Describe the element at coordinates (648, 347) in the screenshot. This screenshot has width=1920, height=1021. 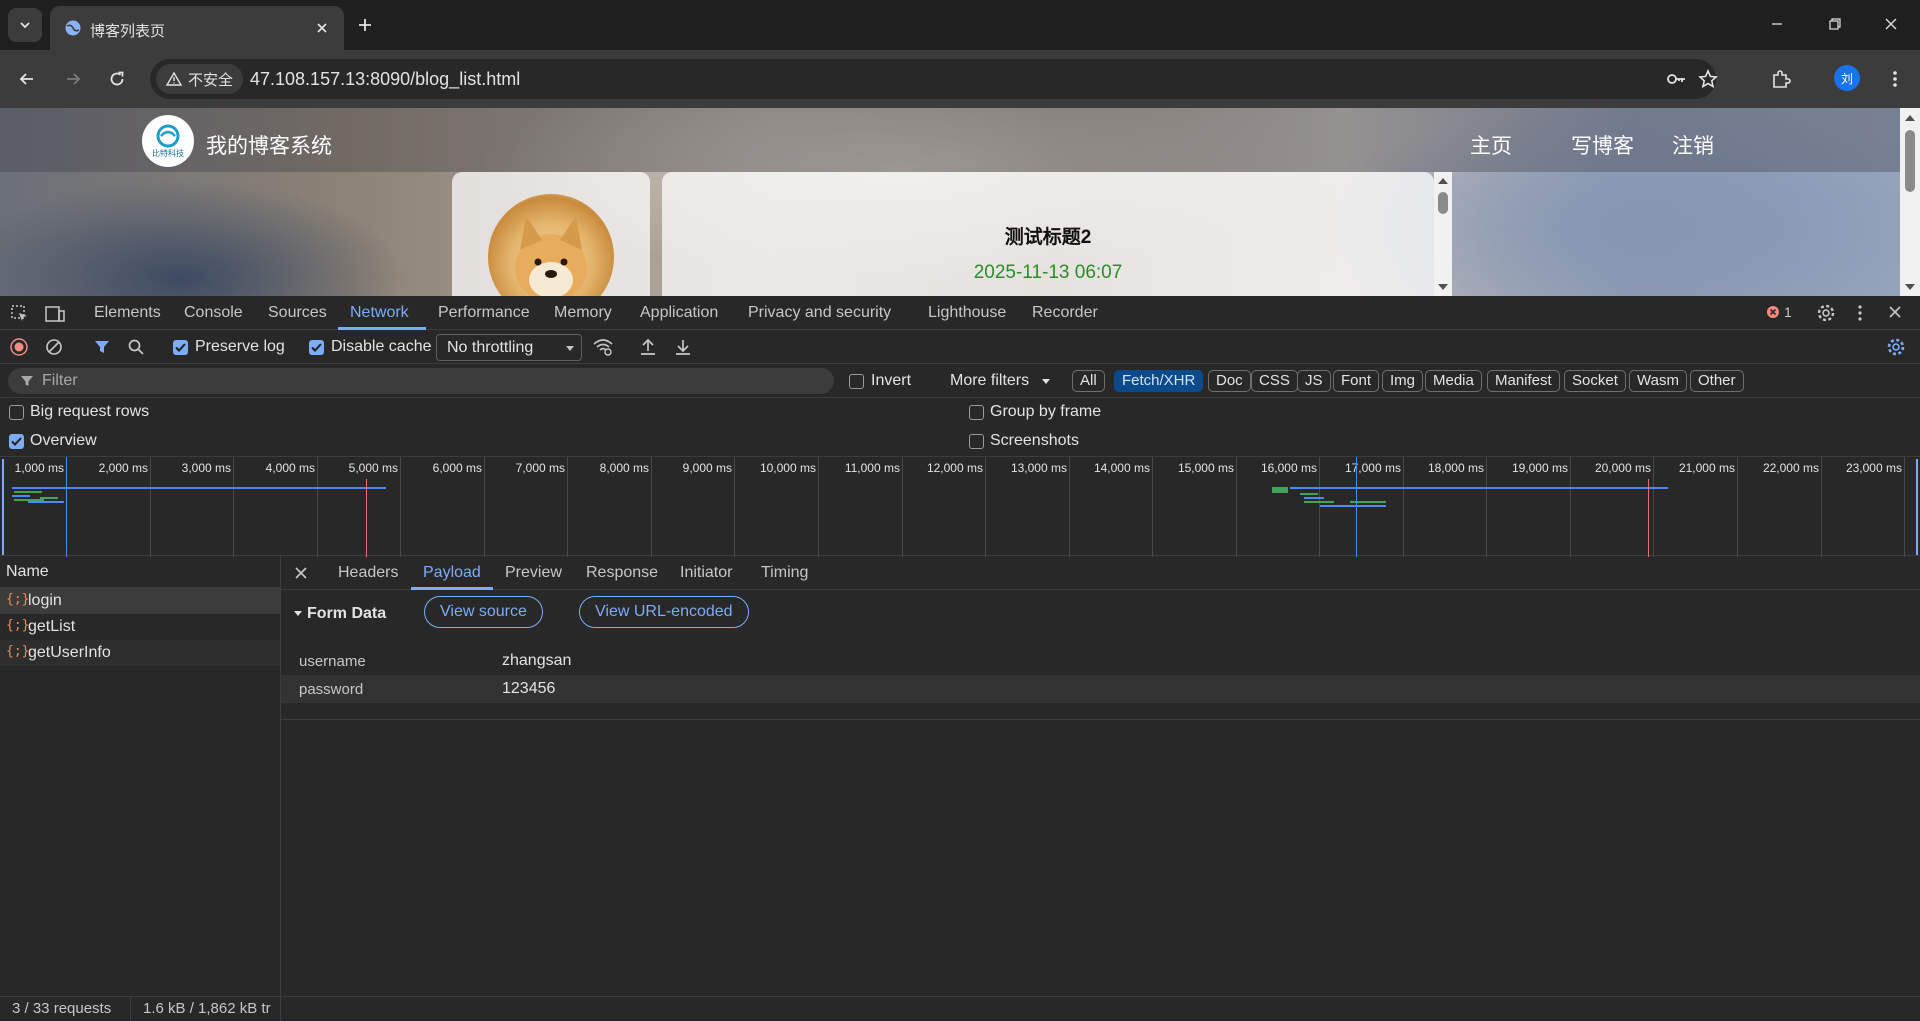
I see `upload-icon` at that location.